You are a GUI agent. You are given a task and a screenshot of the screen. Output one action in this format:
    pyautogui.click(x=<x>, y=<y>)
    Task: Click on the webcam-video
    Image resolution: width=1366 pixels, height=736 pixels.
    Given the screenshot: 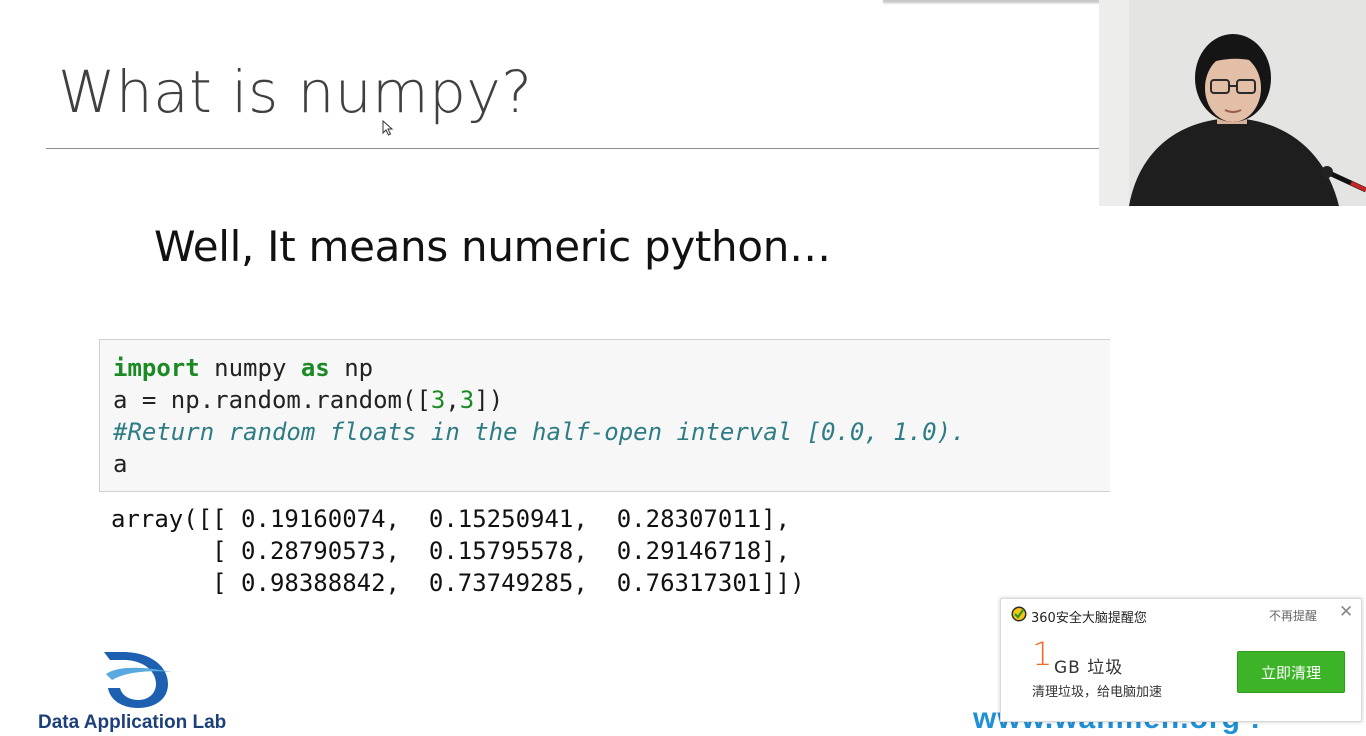 What is the action you would take?
    pyautogui.click(x=1232, y=103)
    